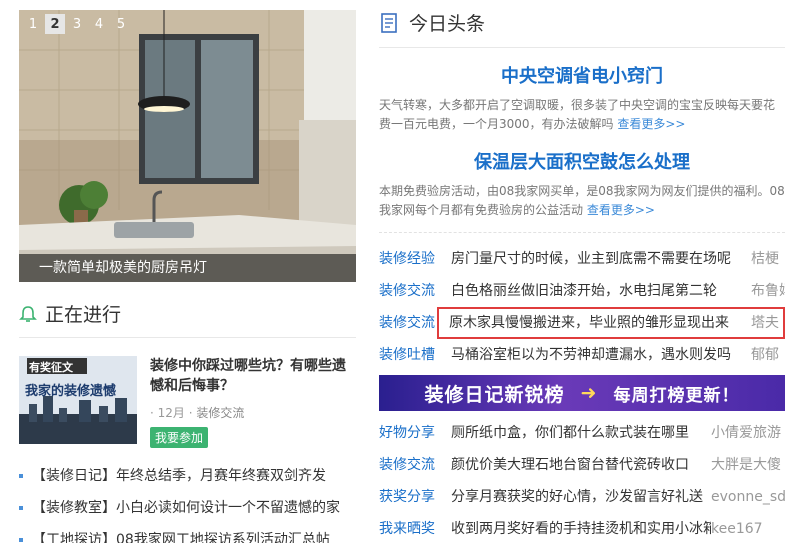 Image resolution: width=799 pixels, height=543 pixels. I want to click on feature-thumb-text: 我家的装修遗憾, so click(71, 391).